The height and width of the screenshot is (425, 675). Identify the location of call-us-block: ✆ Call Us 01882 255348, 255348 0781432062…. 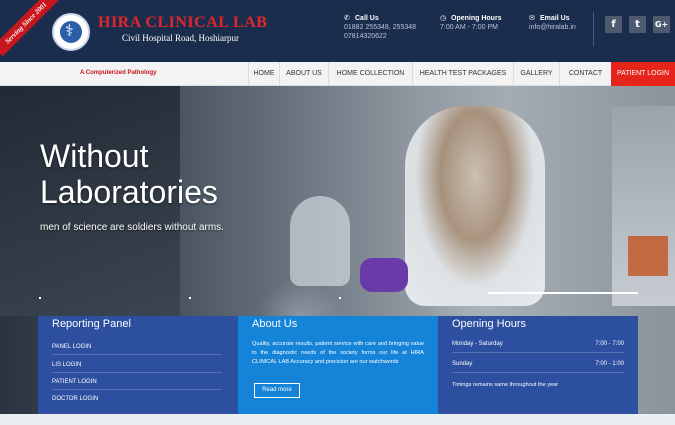
(380, 27).